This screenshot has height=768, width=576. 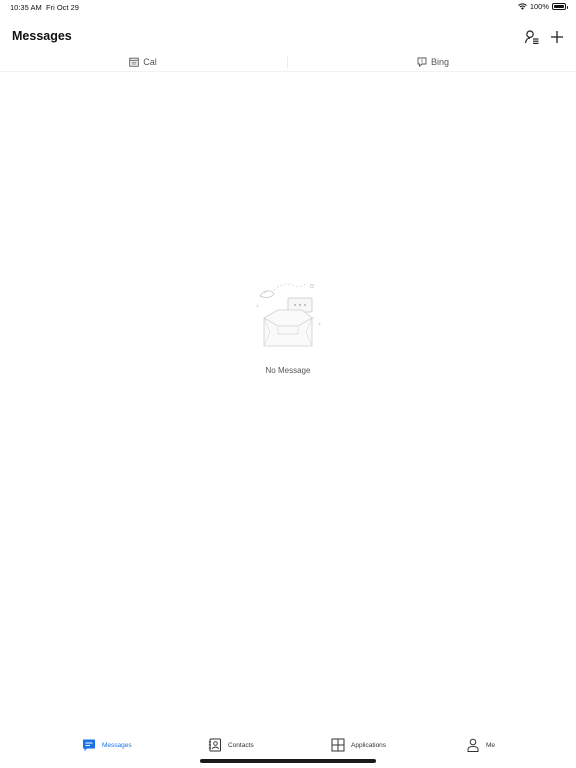 What do you see at coordinates (491, 745) in the screenshot?
I see `nav-me-label: Me` at bounding box center [491, 745].